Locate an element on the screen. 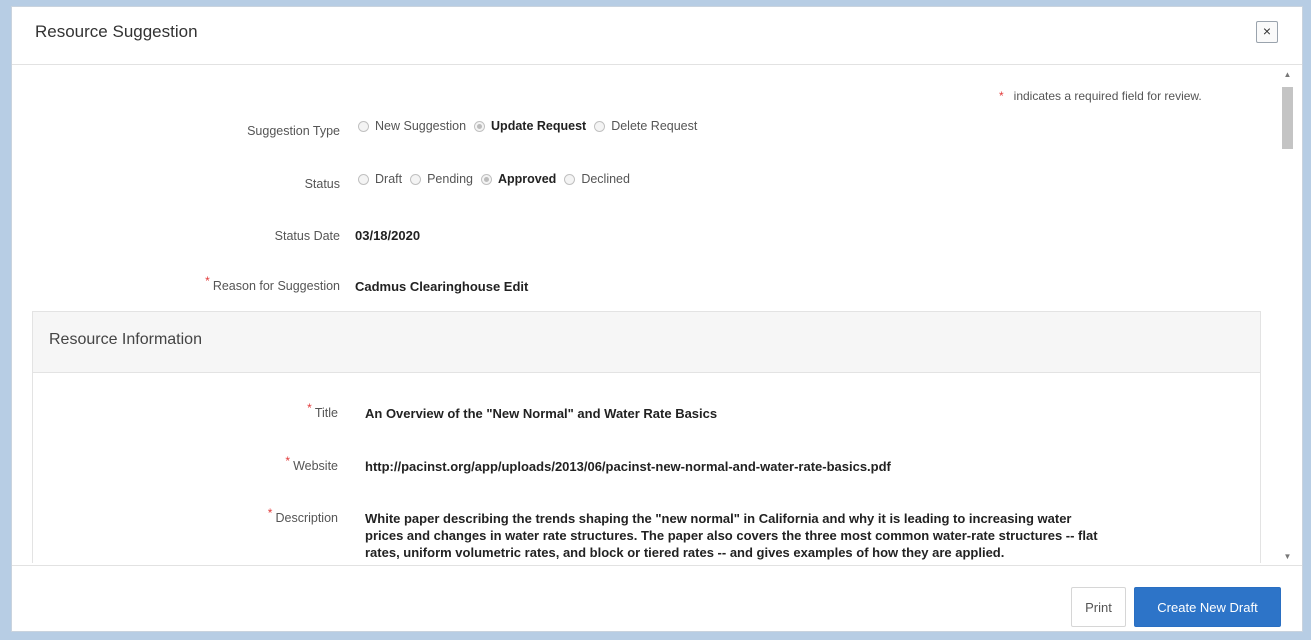  website-label: * Website is located at coordinates (311, 463).